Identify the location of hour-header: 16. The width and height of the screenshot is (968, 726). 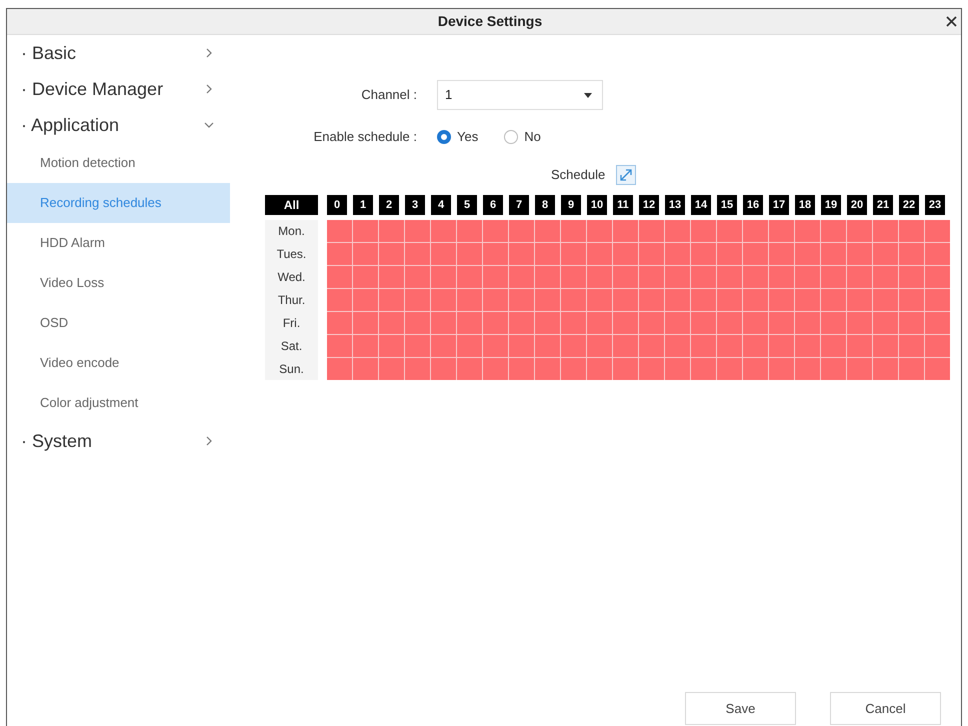
(753, 205).